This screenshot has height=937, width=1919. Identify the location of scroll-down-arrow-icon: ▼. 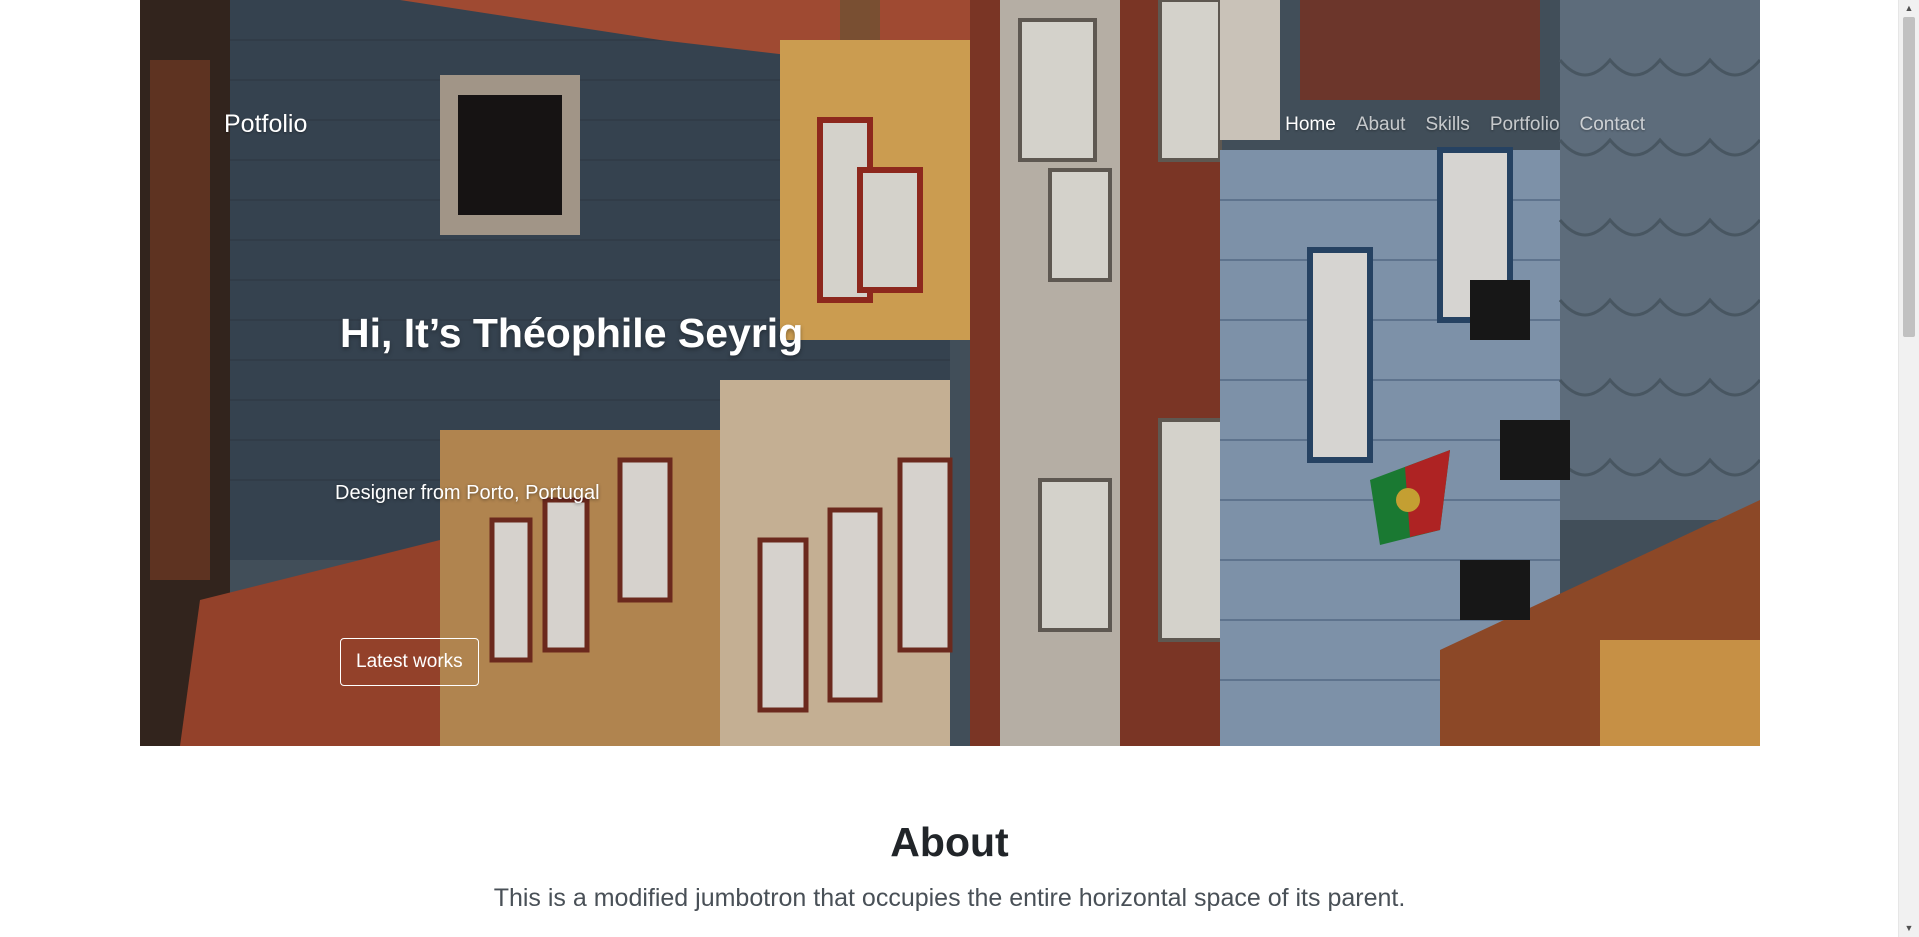
(1909, 928).